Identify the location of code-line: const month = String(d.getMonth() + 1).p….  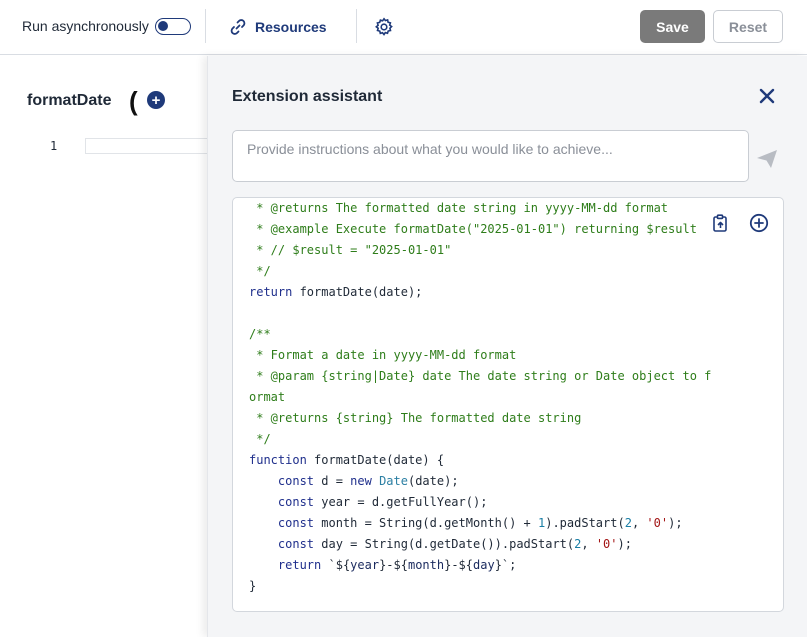
(480, 523).